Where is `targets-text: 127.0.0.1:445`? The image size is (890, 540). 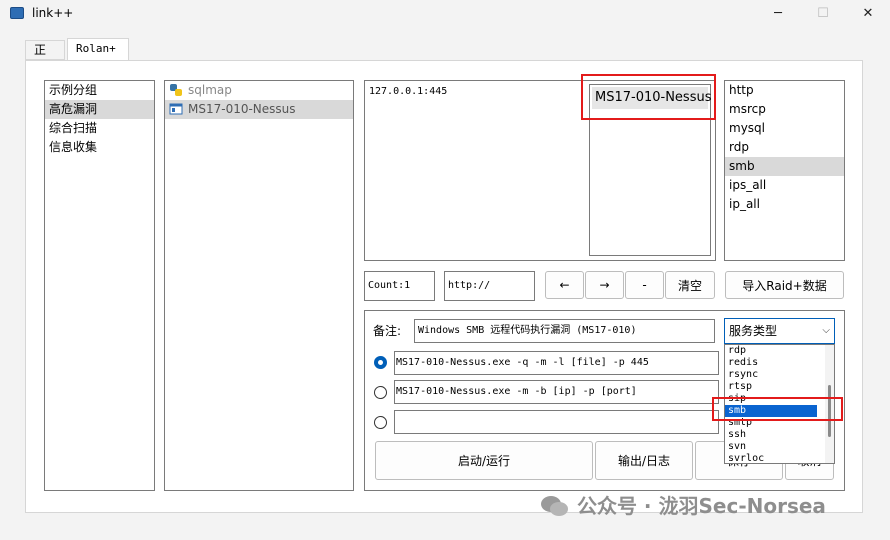 targets-text: 127.0.0.1:445 is located at coordinates (408, 91).